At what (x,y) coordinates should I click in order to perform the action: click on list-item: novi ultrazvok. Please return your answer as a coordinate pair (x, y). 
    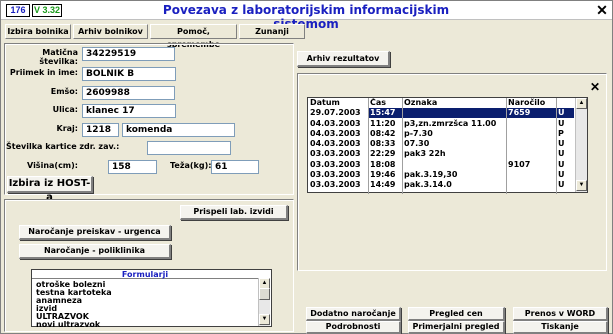
    Looking at the image, I should click on (68, 324).